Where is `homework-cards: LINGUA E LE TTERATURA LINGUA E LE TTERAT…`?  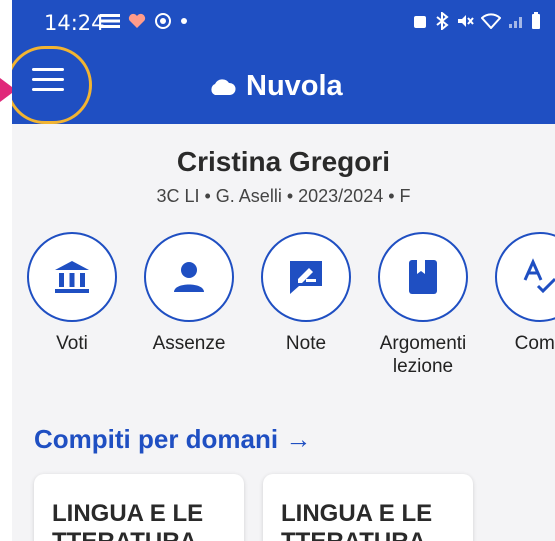 homework-cards: LINGUA E LE TTERATURA LINGUA E LE TTERAT… is located at coordinates (253, 507).